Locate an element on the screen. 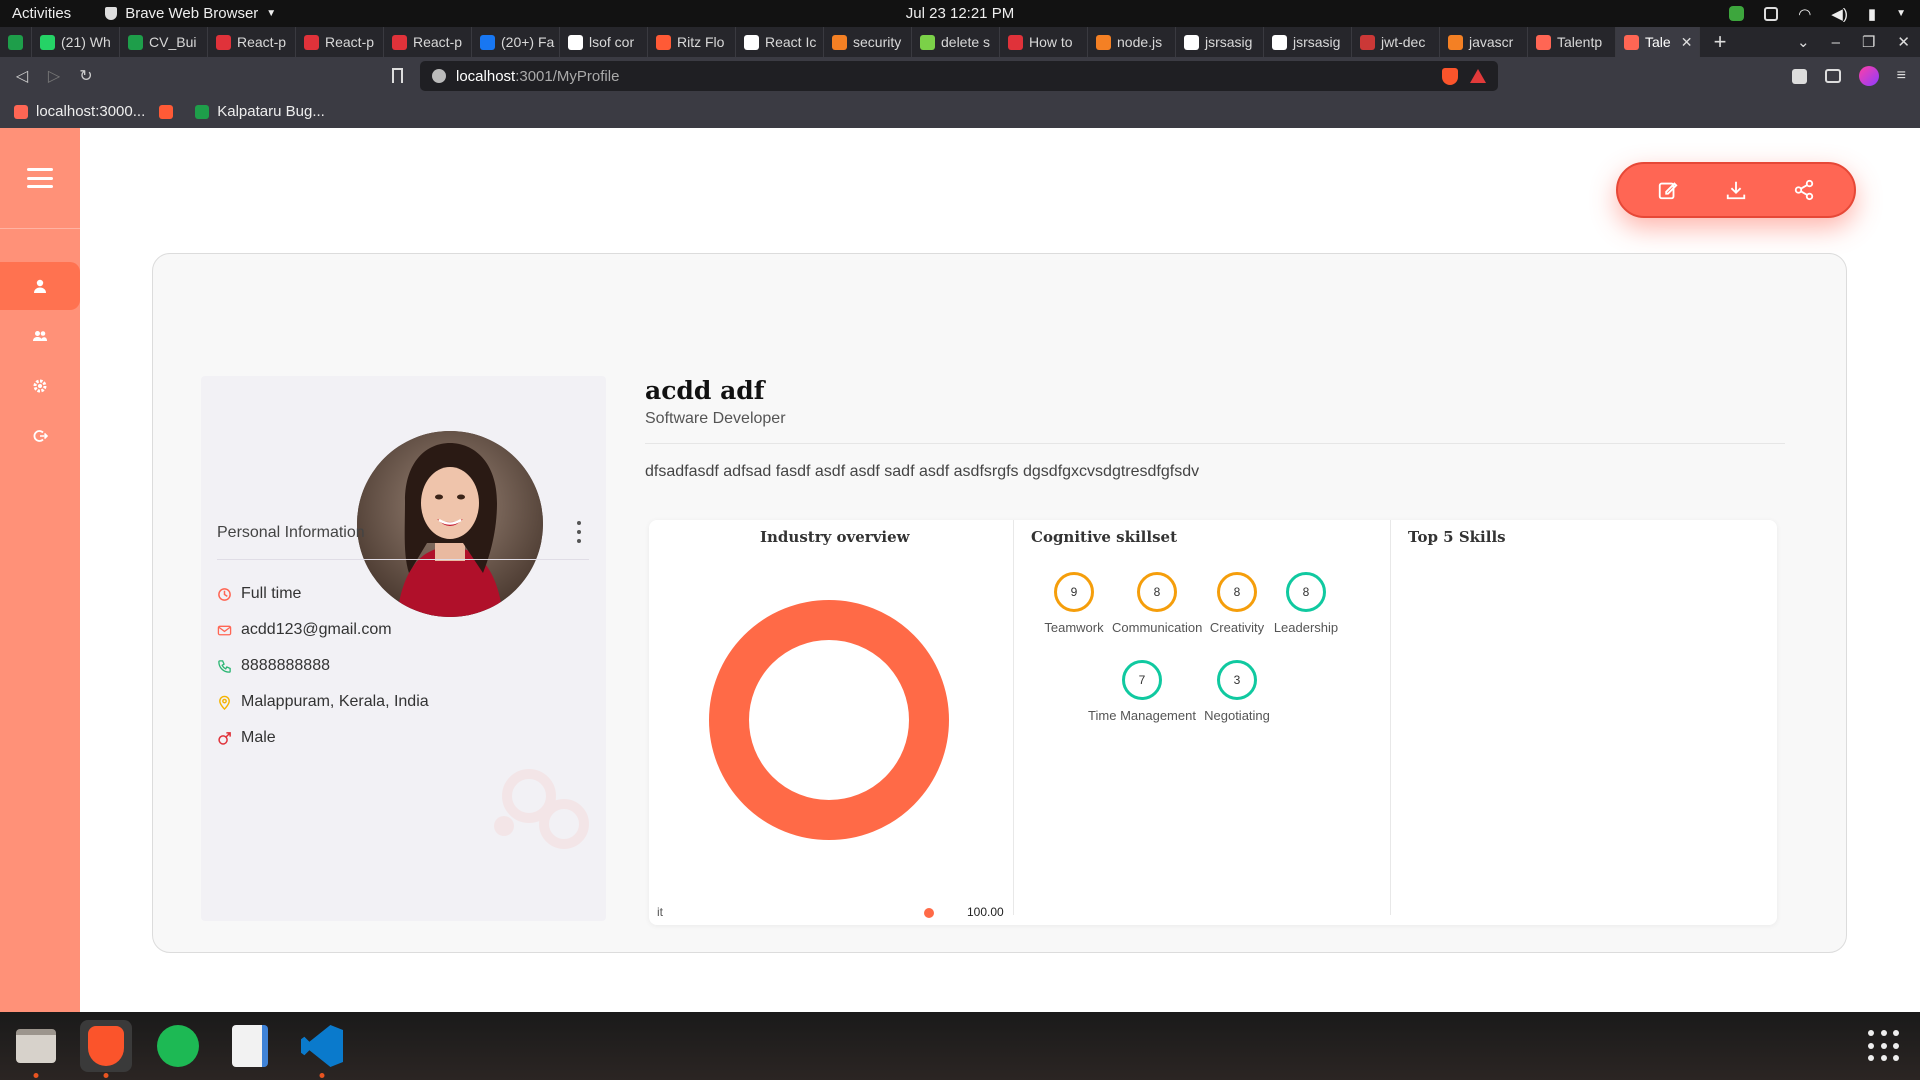 This screenshot has height=1080, width=1920. info-text: Full time is located at coordinates (271, 593).